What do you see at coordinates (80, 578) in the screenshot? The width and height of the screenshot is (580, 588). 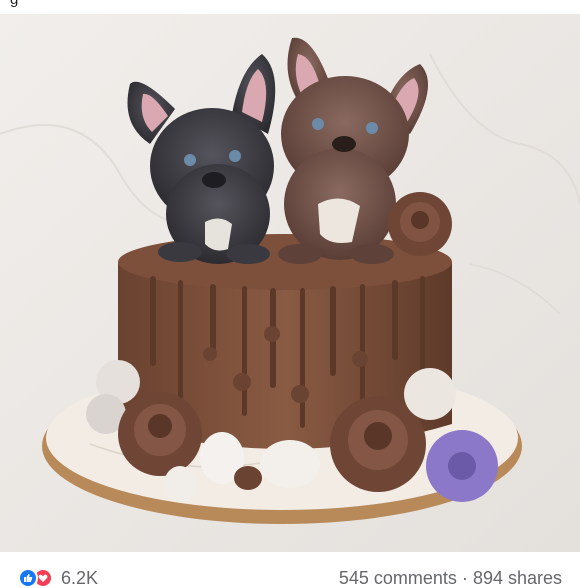 I see `reaction-count: 6.2K` at bounding box center [80, 578].